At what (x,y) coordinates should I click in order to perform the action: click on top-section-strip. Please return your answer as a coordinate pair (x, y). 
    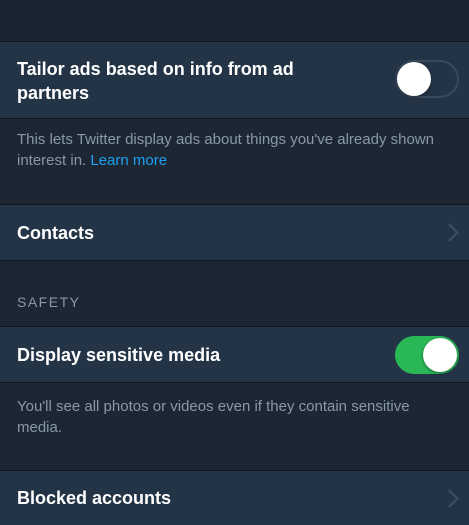
    Looking at the image, I should click on (234, 21).